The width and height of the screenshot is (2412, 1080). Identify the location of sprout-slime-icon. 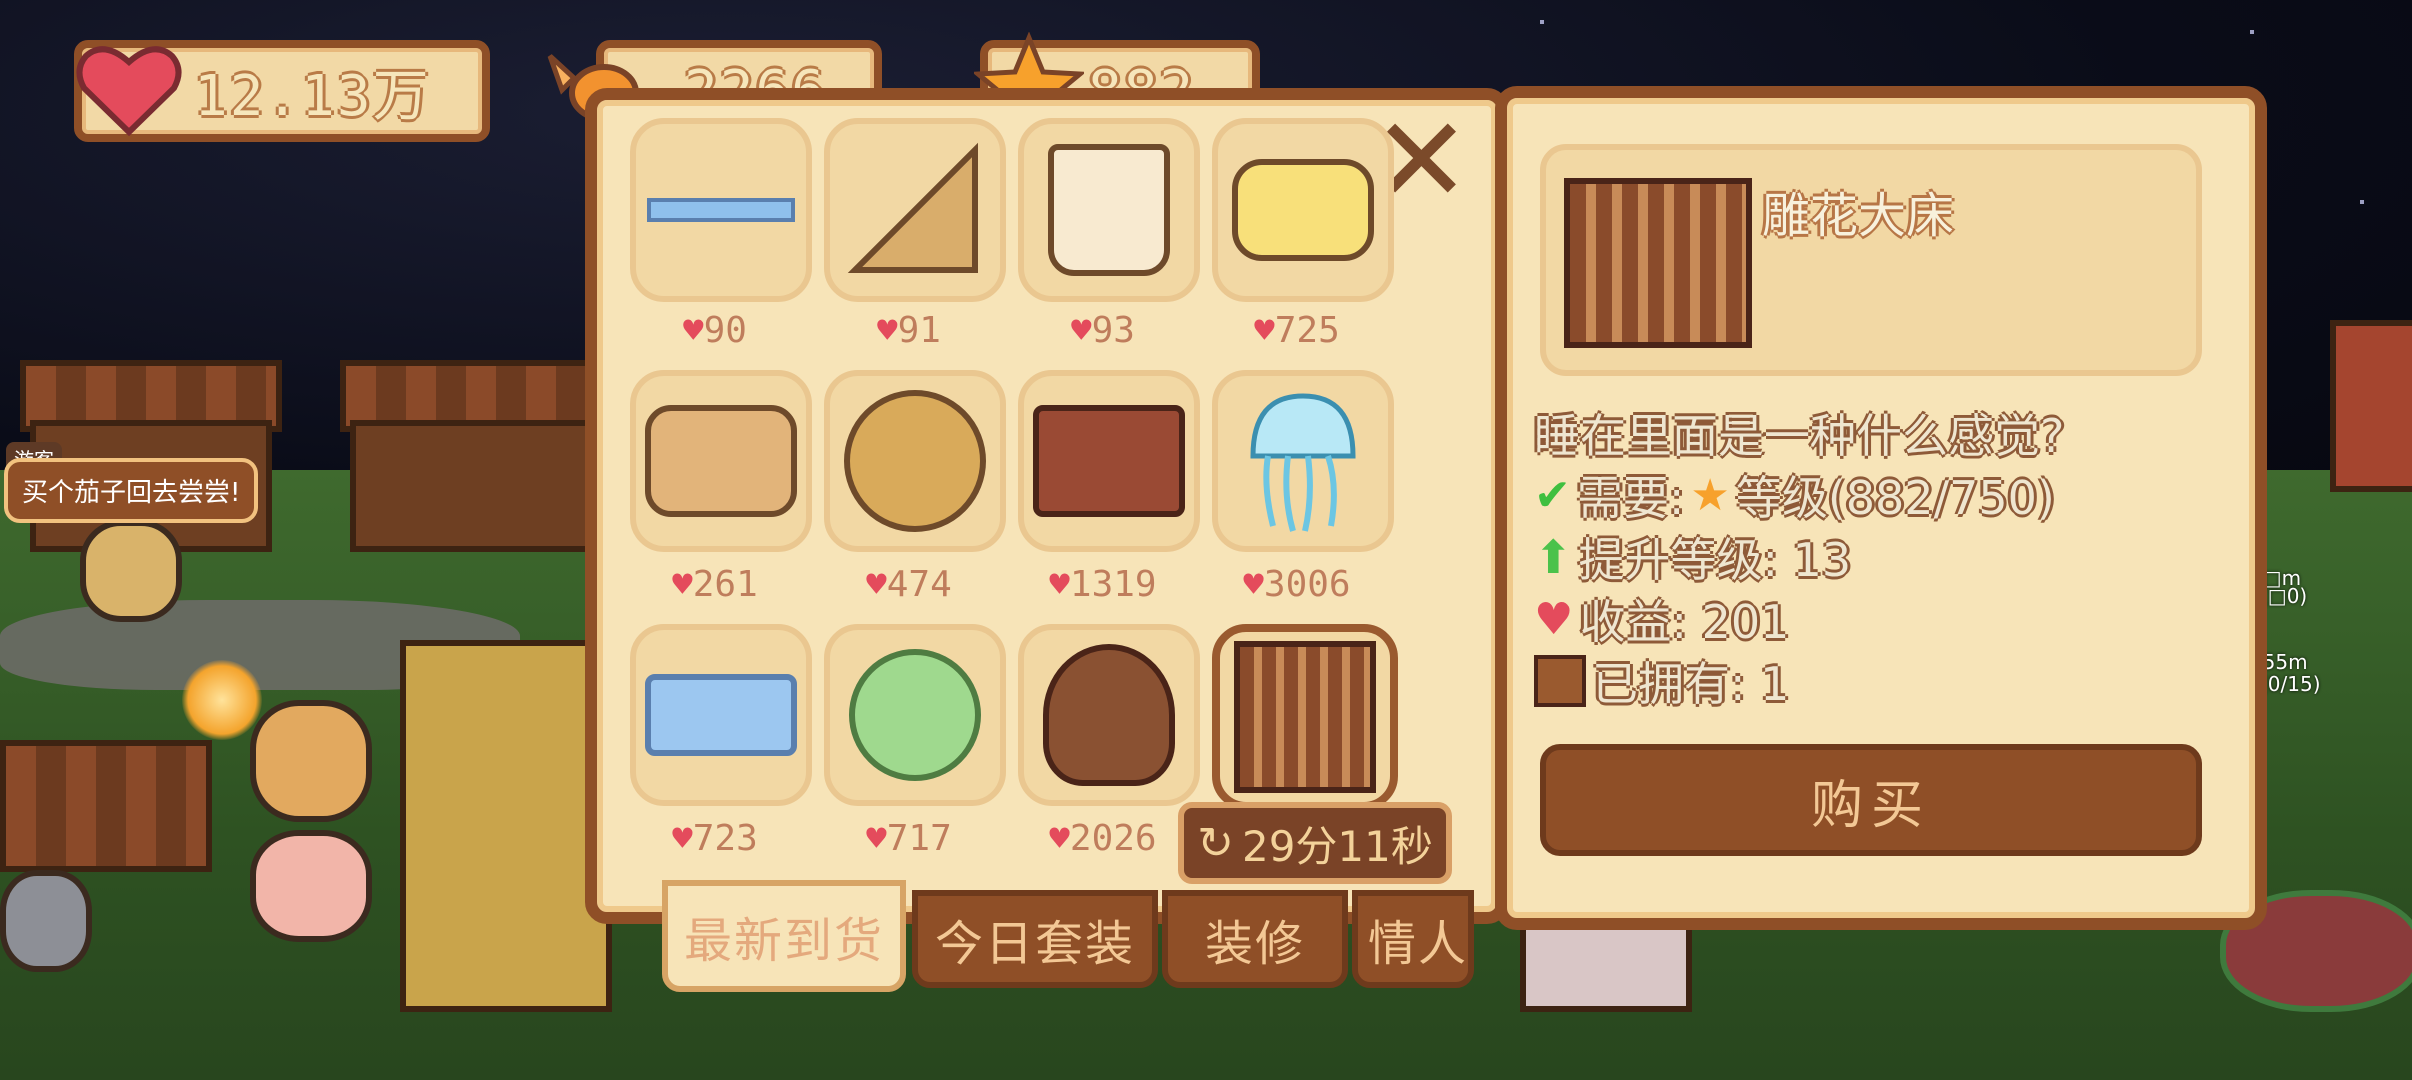
(915, 715).